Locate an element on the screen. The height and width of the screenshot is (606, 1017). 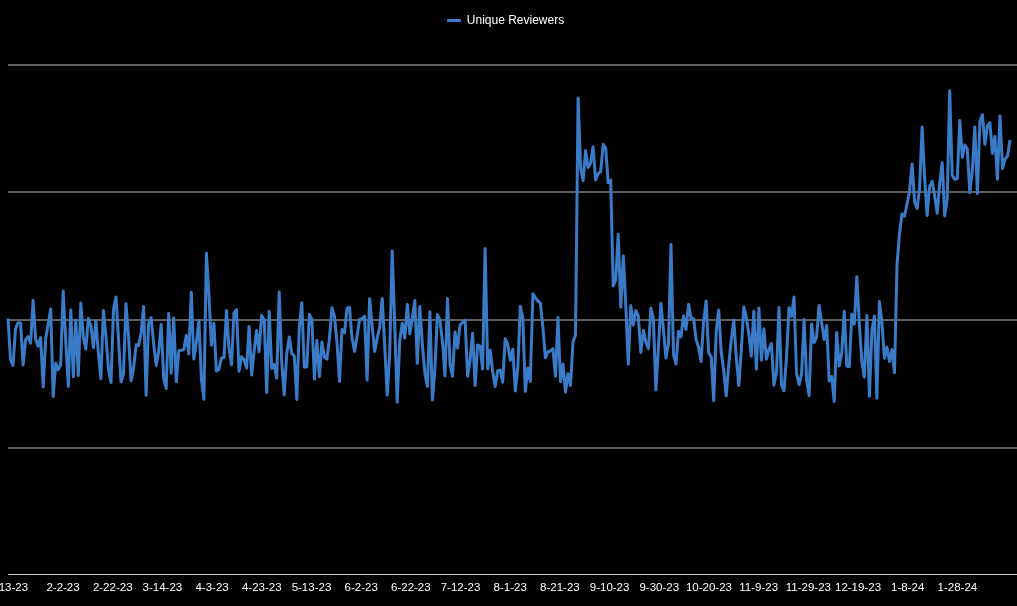
axis-label: 6-2-23 is located at coordinates (361, 587).